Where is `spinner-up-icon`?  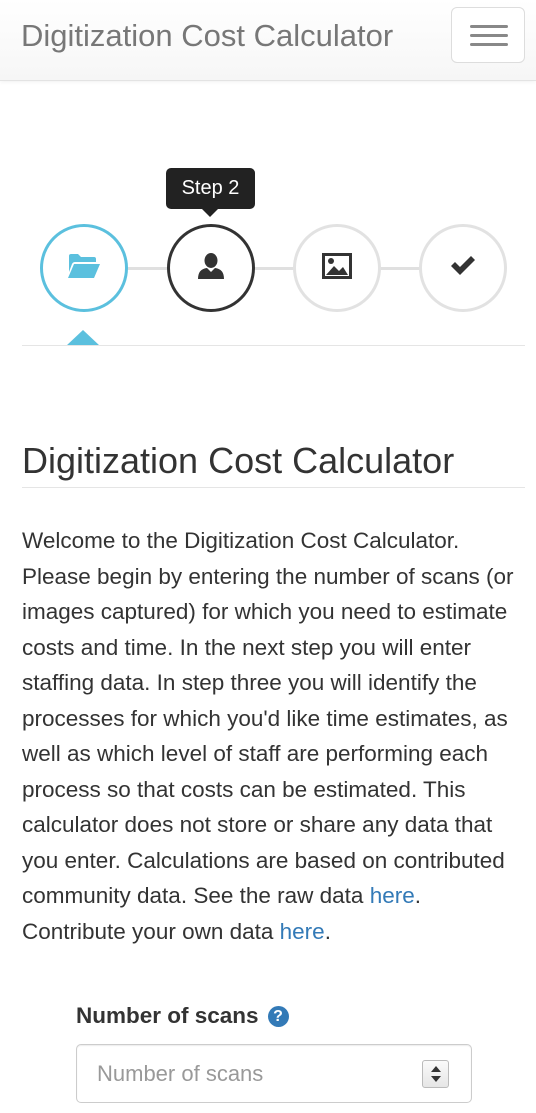 spinner-up-icon is located at coordinates (436, 1069).